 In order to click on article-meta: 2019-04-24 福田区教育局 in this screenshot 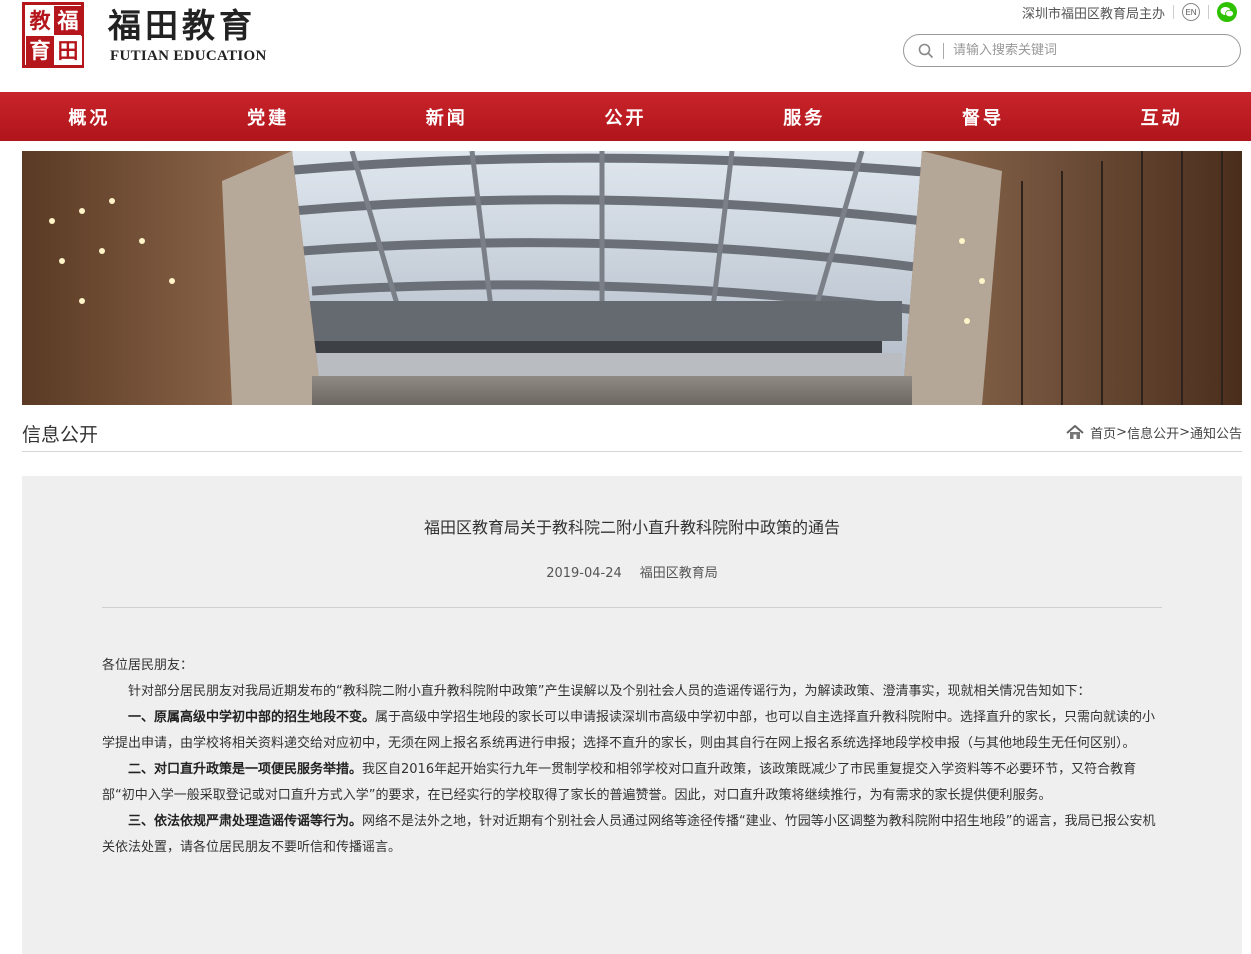, I will do `click(632, 571)`.